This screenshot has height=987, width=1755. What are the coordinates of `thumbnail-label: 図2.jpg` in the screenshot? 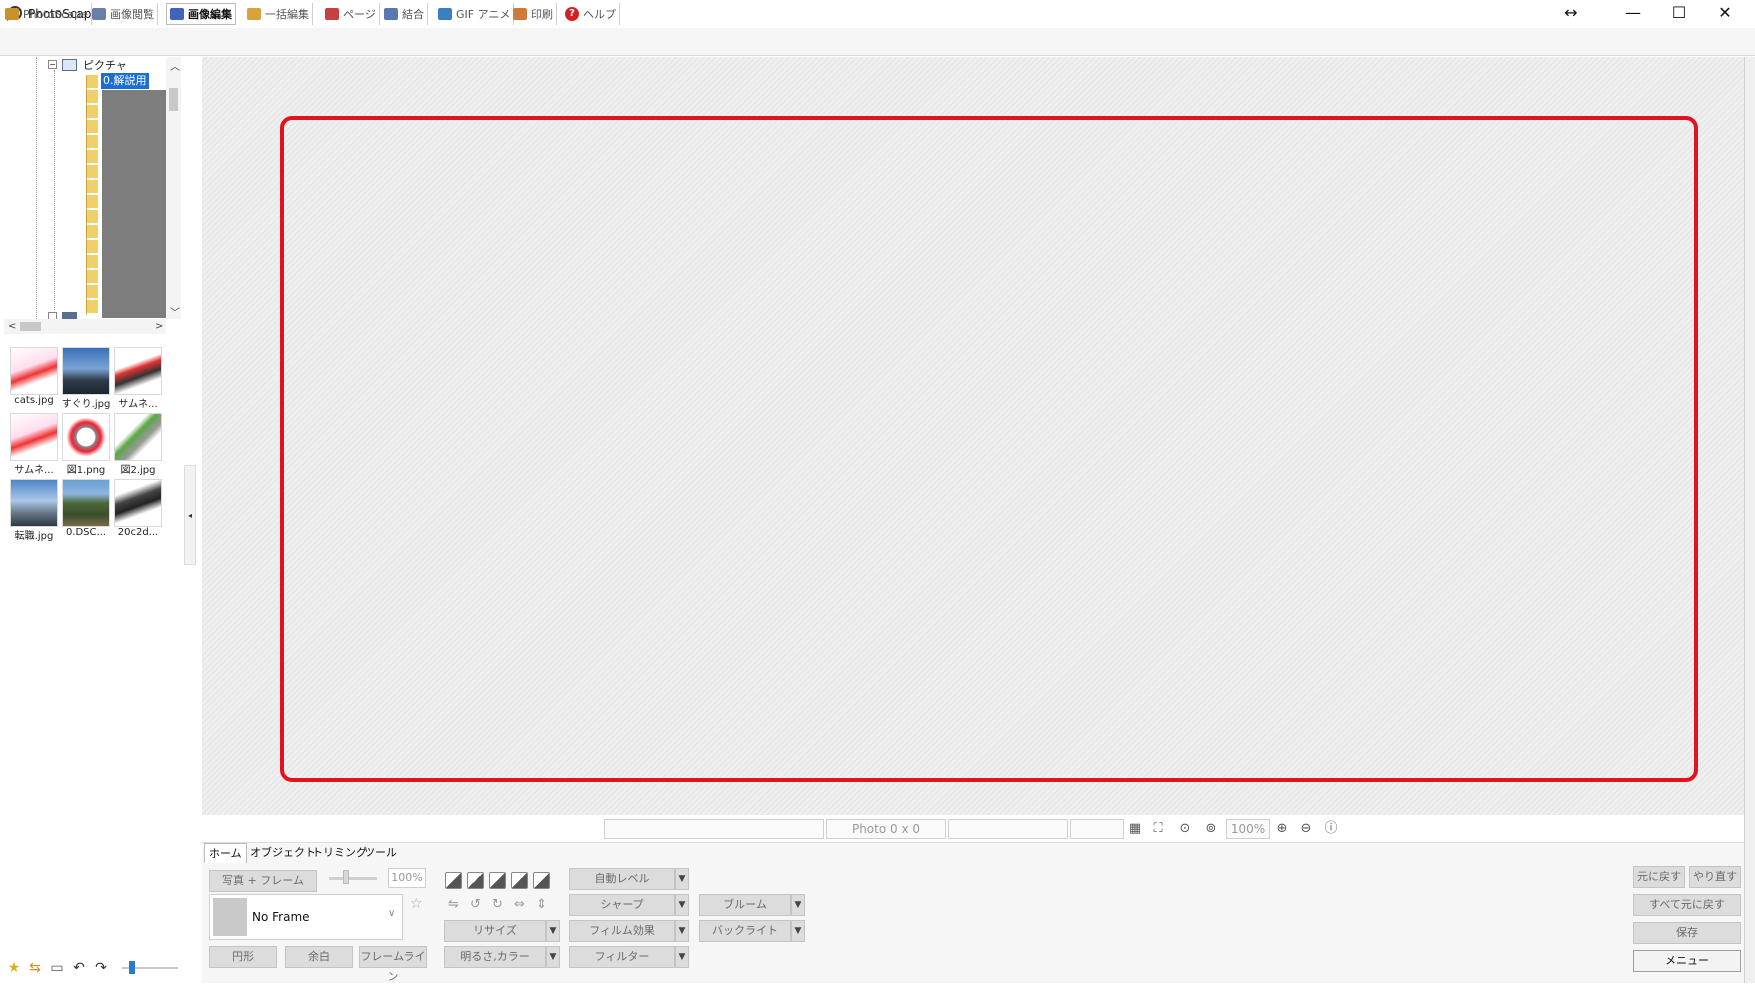 It's located at (138, 468).